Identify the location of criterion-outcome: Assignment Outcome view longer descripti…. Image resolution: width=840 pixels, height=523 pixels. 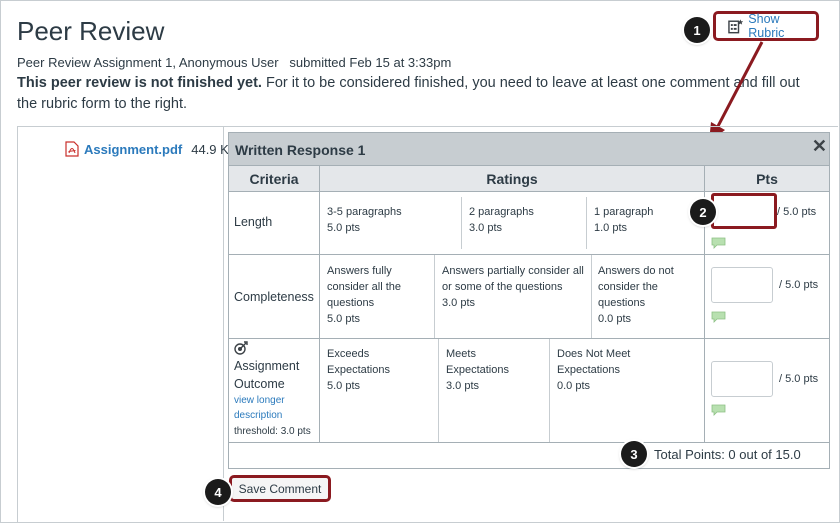
(276, 391).